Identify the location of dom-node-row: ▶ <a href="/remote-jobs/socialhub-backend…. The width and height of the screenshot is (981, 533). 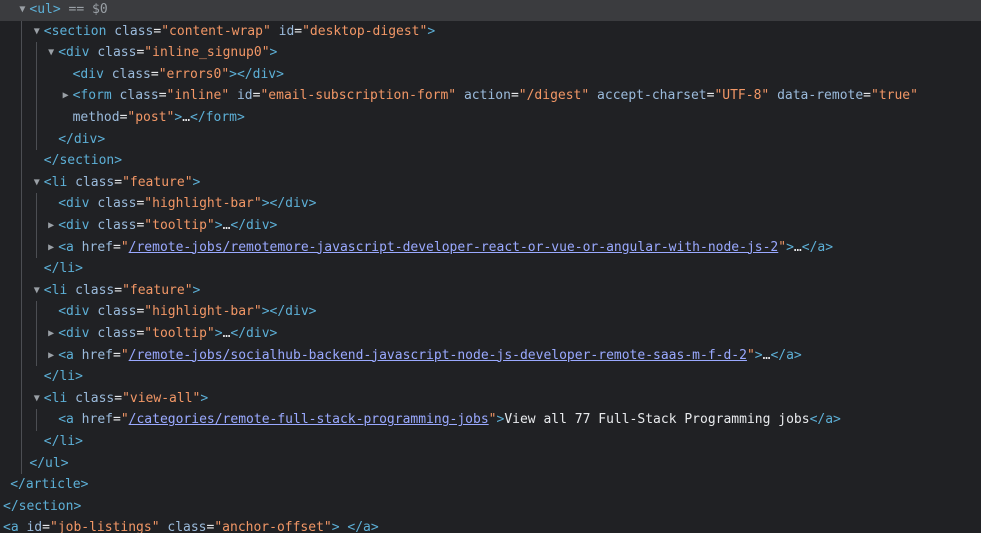
(490, 356).